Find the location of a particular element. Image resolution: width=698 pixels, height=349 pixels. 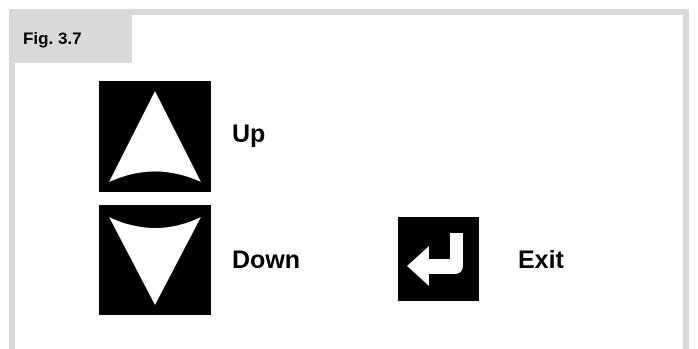

up-key is located at coordinates (155, 136).